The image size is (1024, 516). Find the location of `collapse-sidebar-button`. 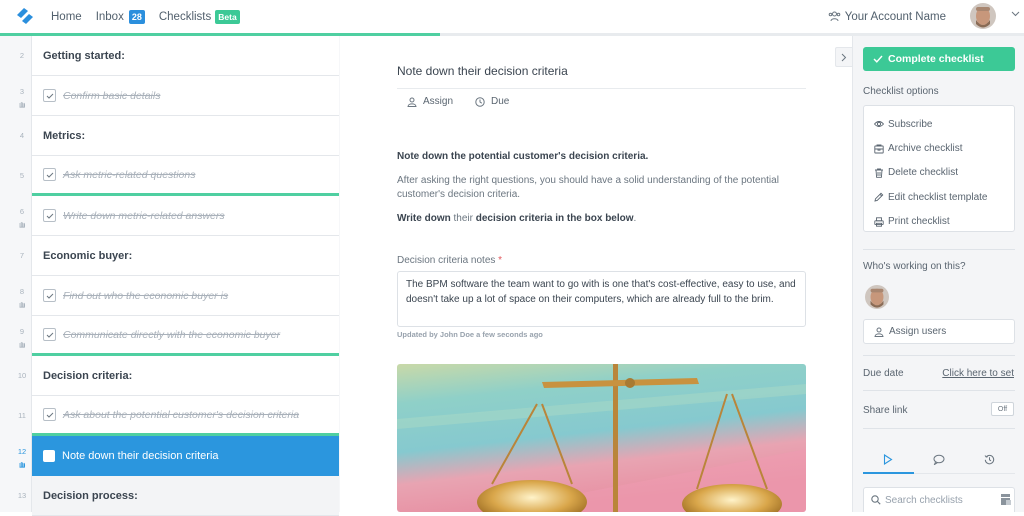

collapse-sidebar-button is located at coordinates (843, 57).